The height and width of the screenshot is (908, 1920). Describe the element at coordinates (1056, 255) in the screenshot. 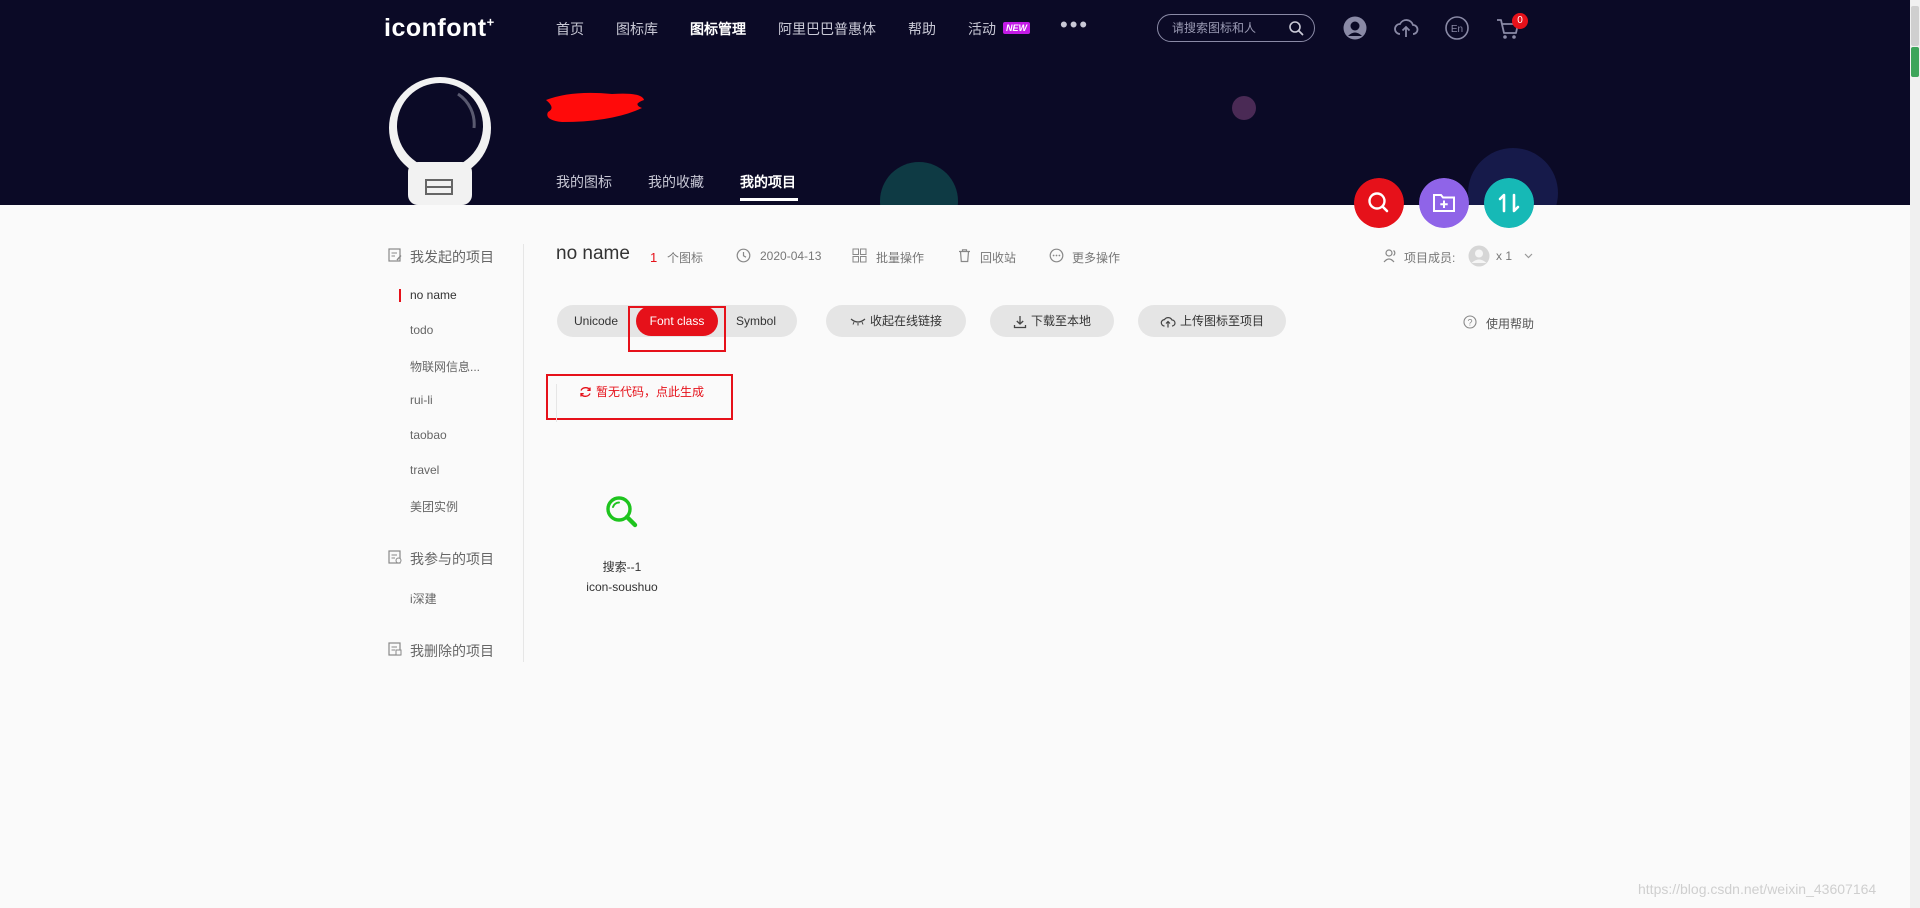

I see `more-options-icon` at that location.